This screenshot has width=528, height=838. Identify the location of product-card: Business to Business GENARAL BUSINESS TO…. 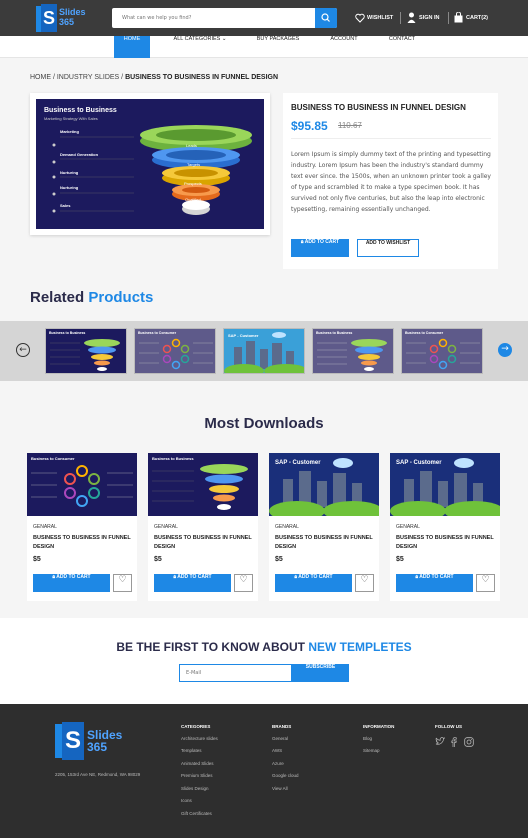
(203, 527).